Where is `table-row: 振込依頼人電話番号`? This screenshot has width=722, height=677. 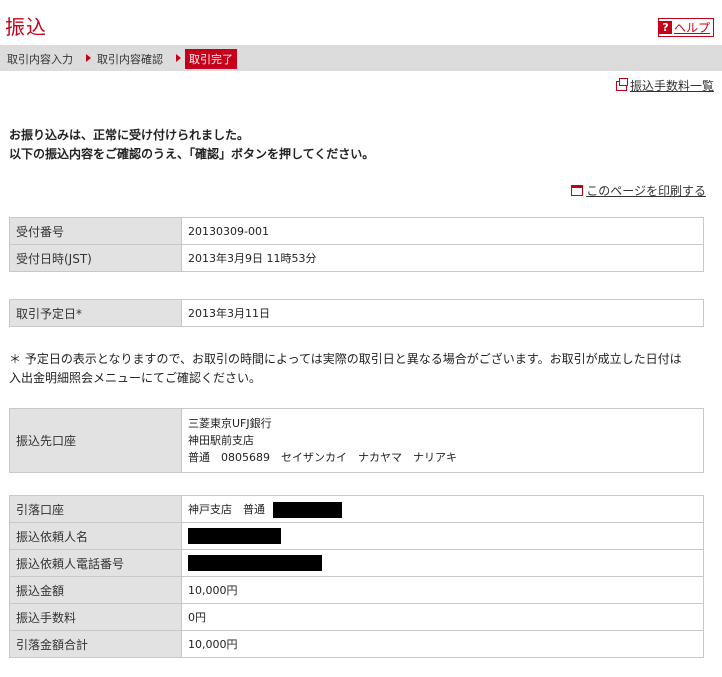
table-row: 振込依頼人電話番号 is located at coordinates (356, 563).